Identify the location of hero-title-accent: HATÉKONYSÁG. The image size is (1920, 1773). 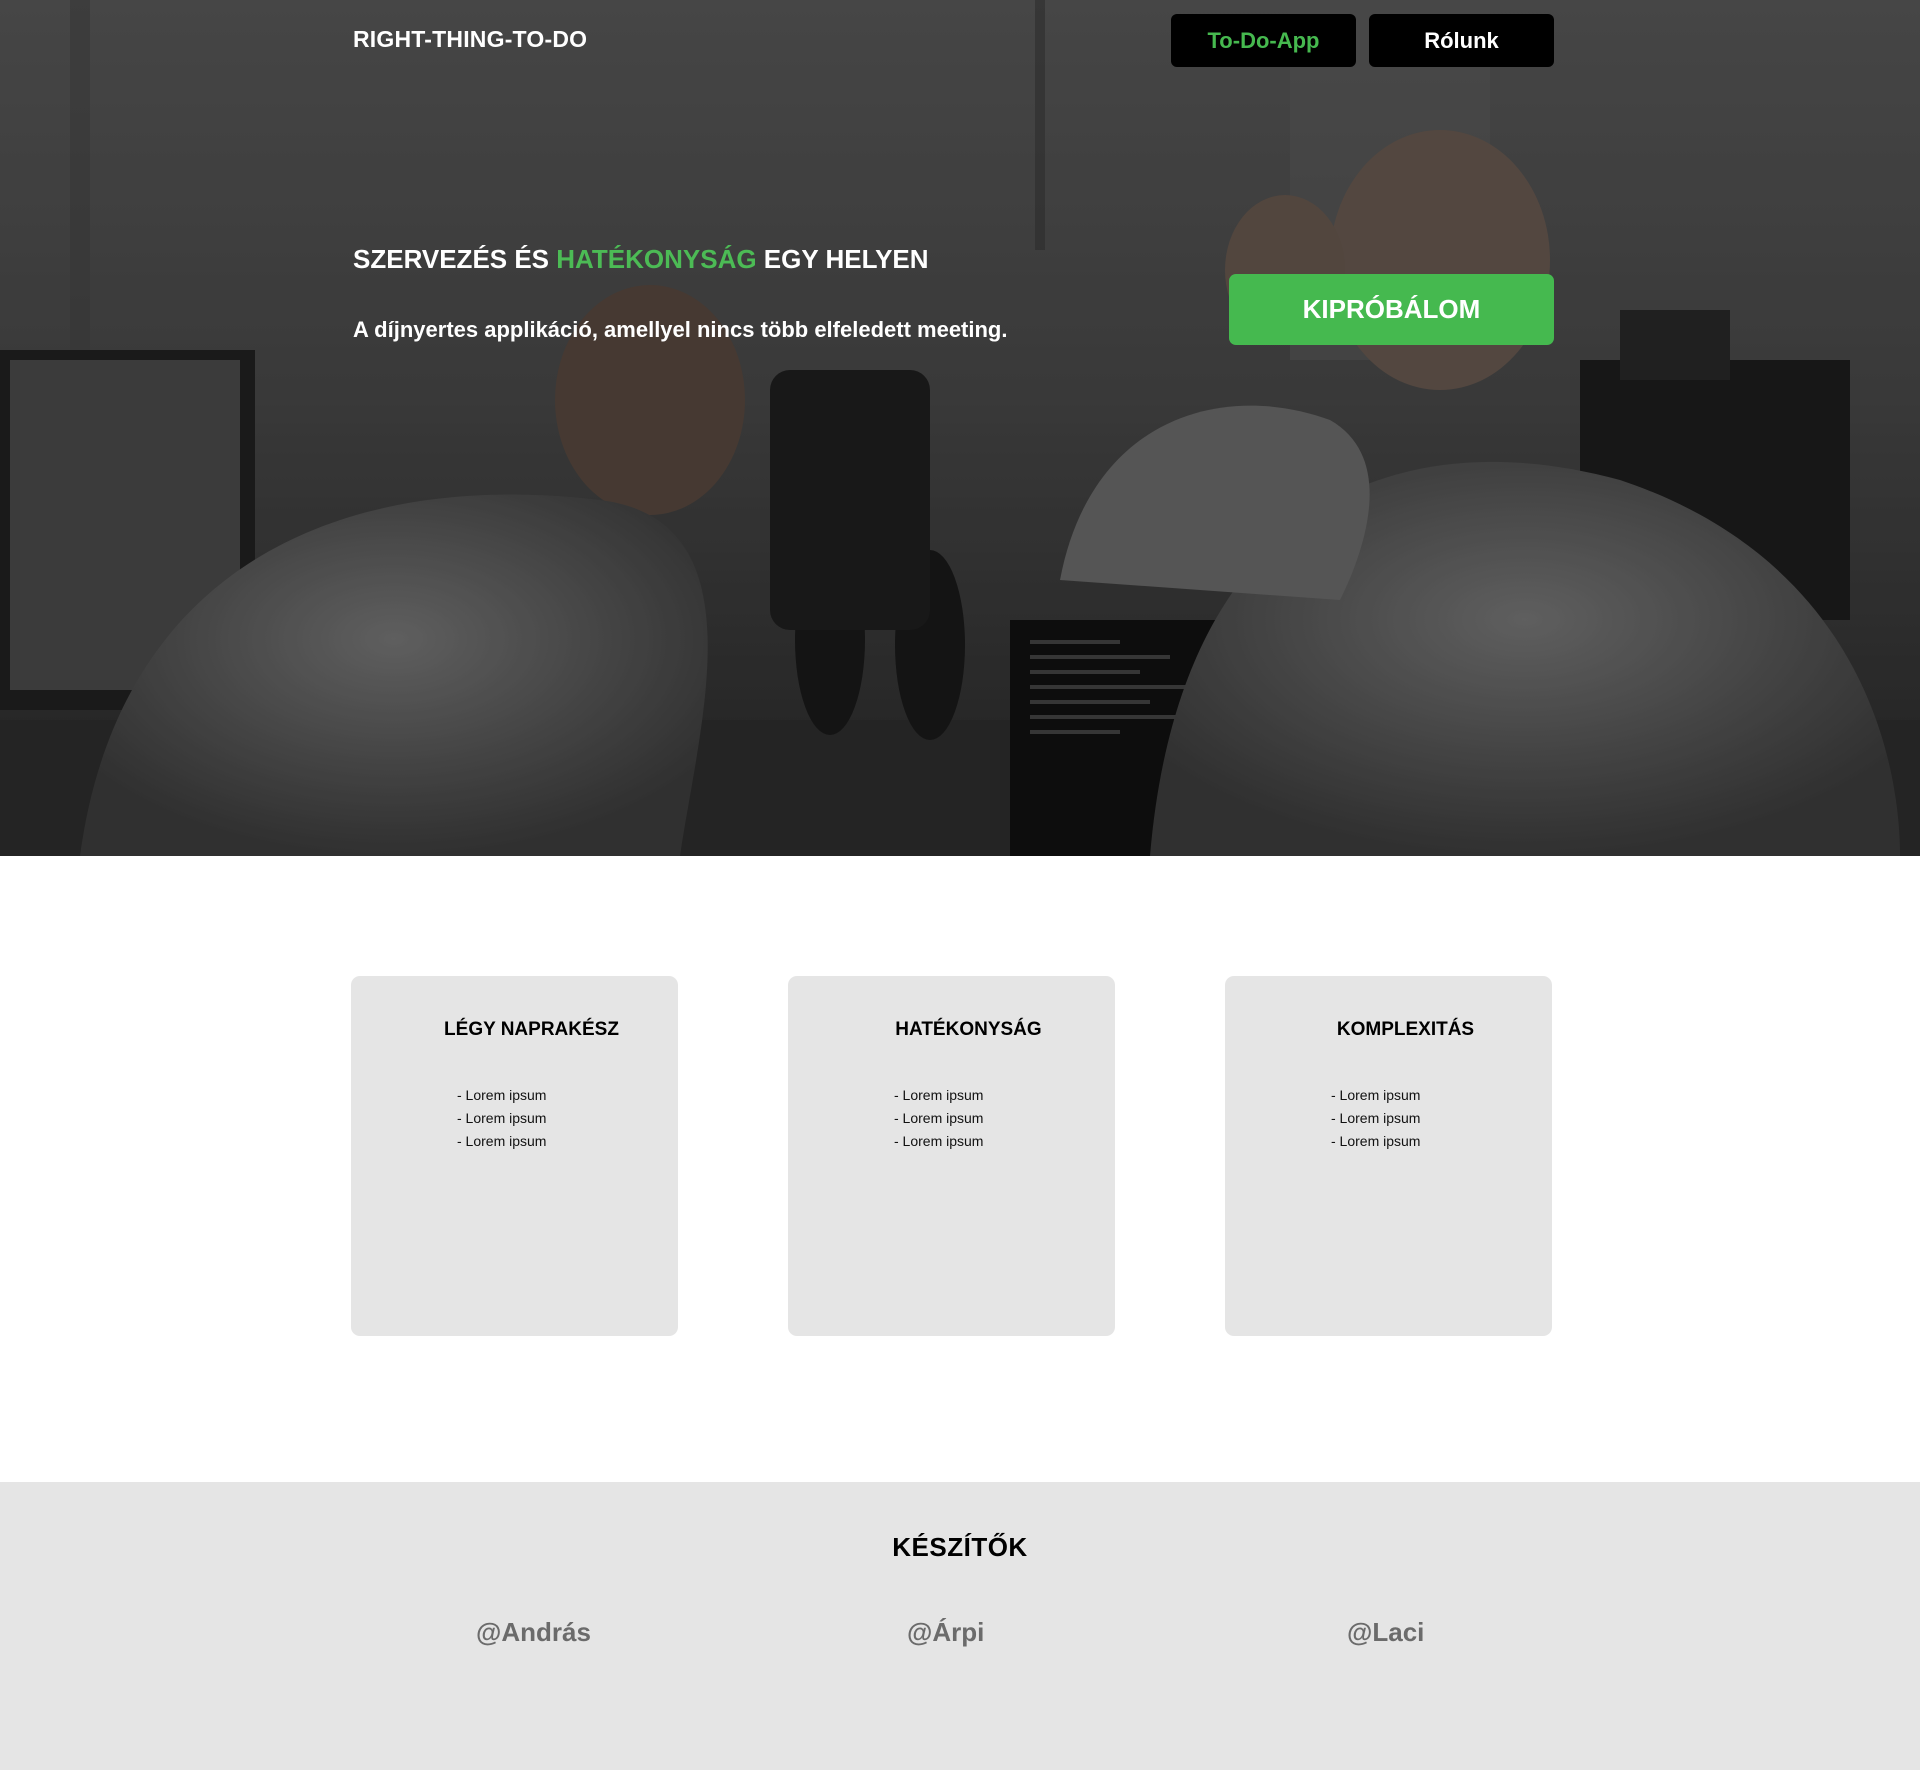
(656, 259).